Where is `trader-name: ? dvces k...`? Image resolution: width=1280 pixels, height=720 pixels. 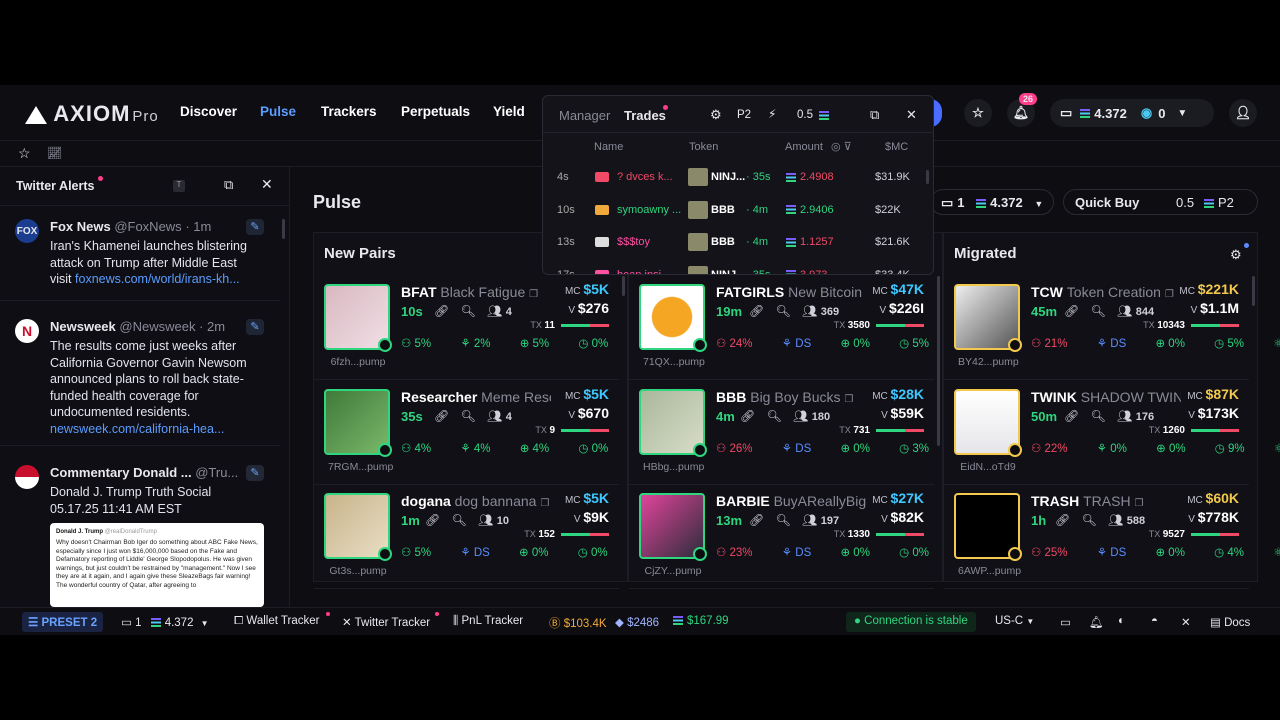
trader-name: ? dvces k... is located at coordinates (645, 177).